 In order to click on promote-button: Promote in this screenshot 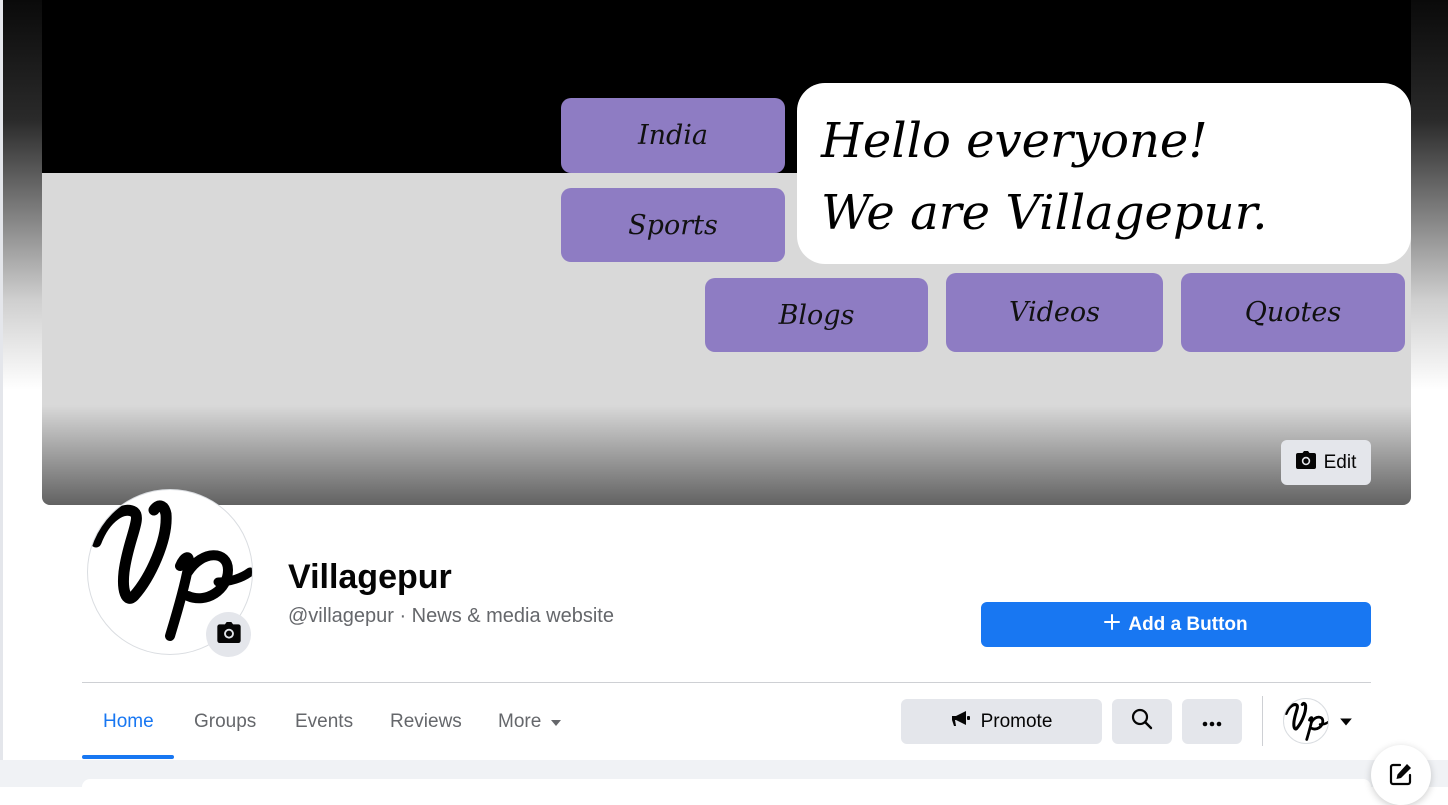, I will do `click(1001, 721)`.